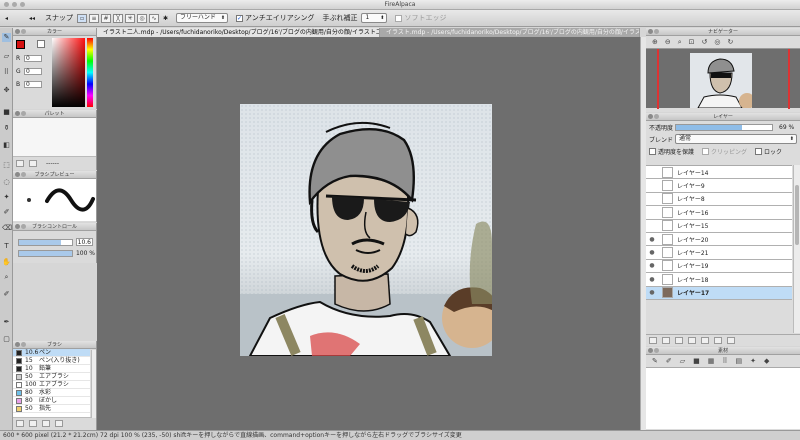 The image size is (800, 440). What do you see at coordinates (719, 293) in the screenshot?
I see `layer-row: ● レイヤー17` at bounding box center [719, 293].